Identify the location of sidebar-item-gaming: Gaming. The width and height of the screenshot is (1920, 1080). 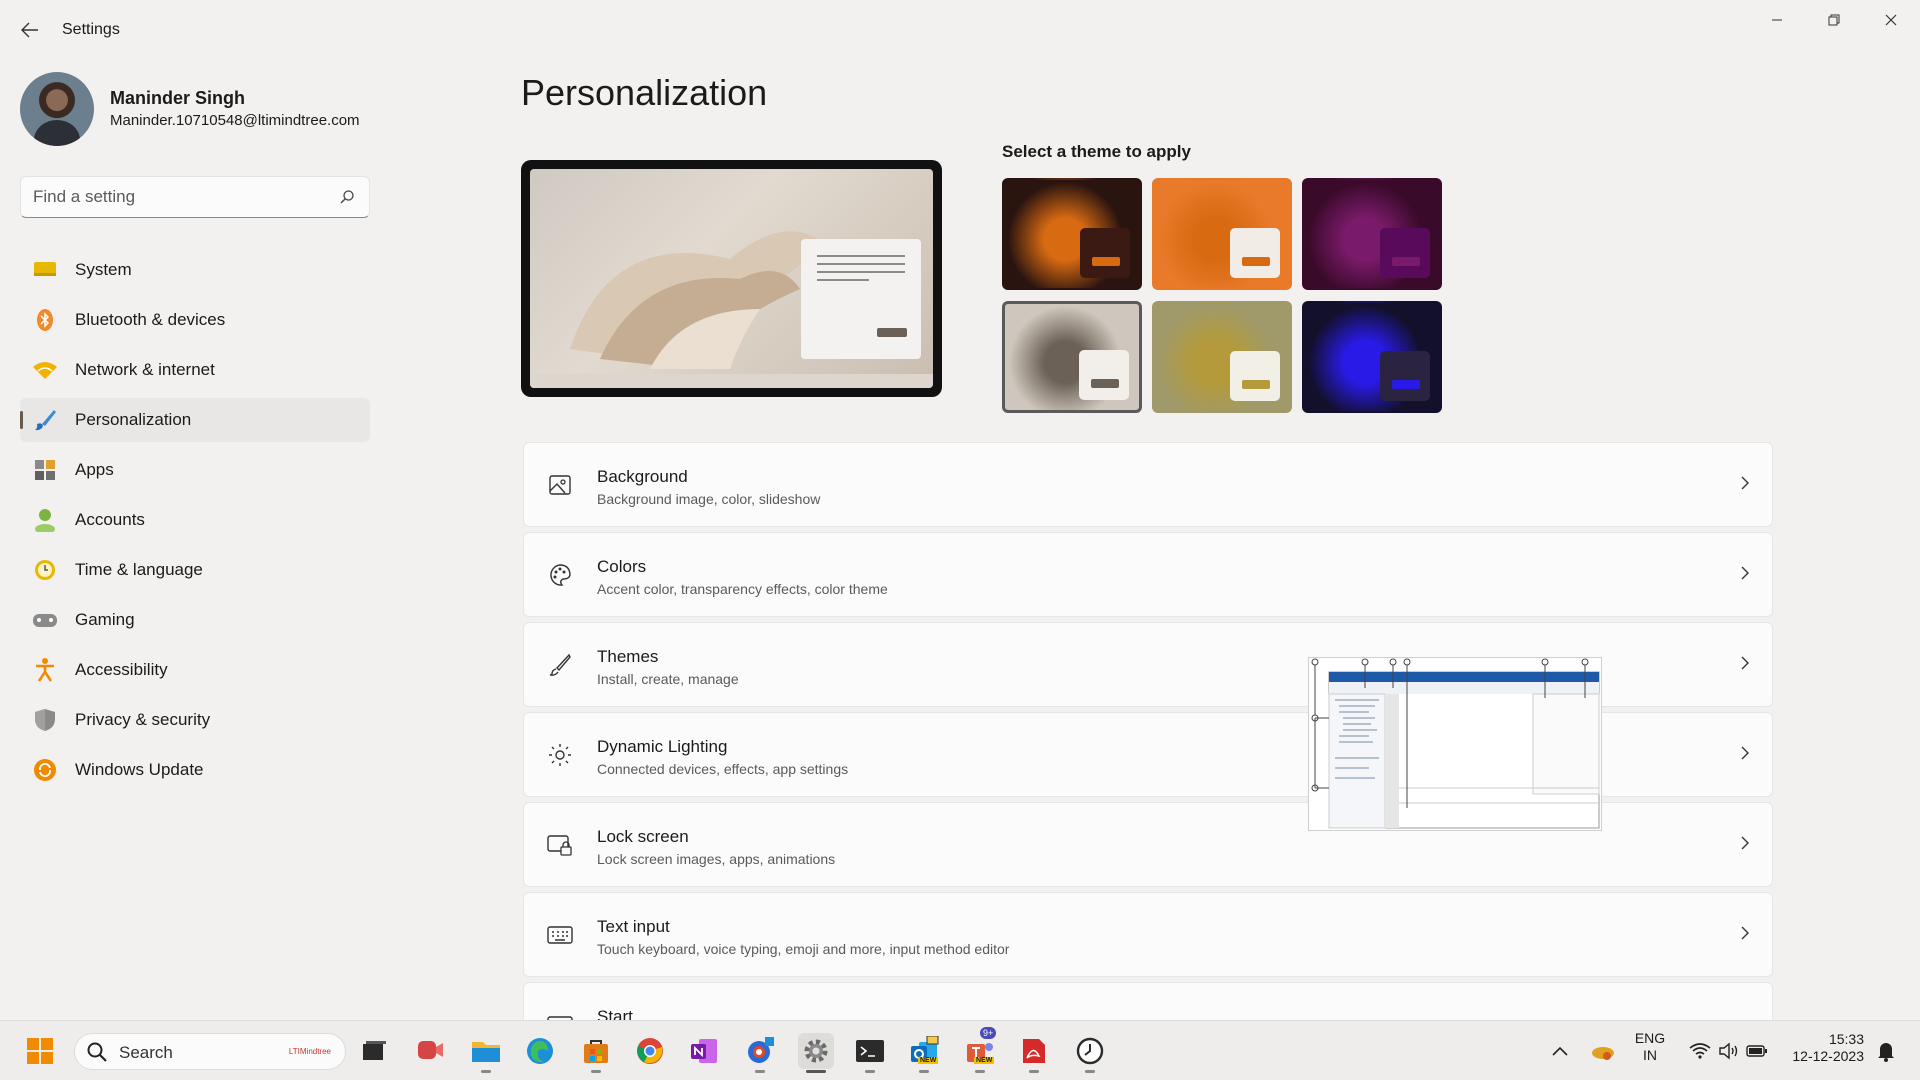
(195, 620).